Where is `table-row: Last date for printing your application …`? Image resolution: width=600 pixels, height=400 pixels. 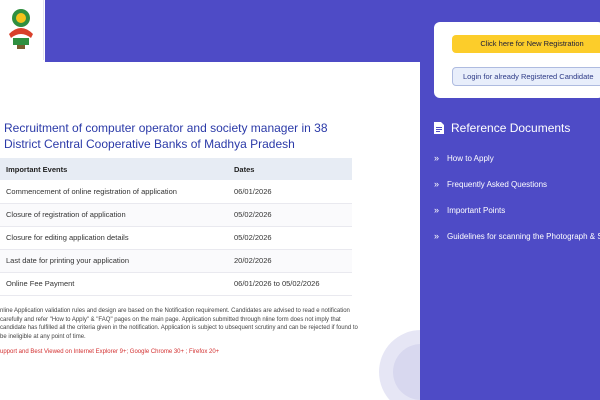 table-row: Last date for printing your application … is located at coordinates (176, 261).